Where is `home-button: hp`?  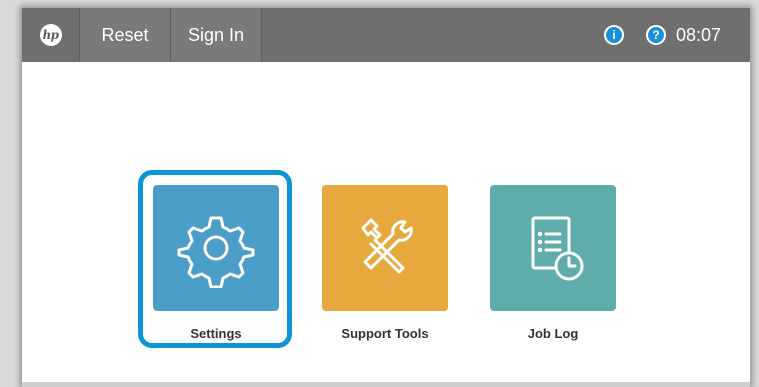 home-button: hp is located at coordinates (50, 35).